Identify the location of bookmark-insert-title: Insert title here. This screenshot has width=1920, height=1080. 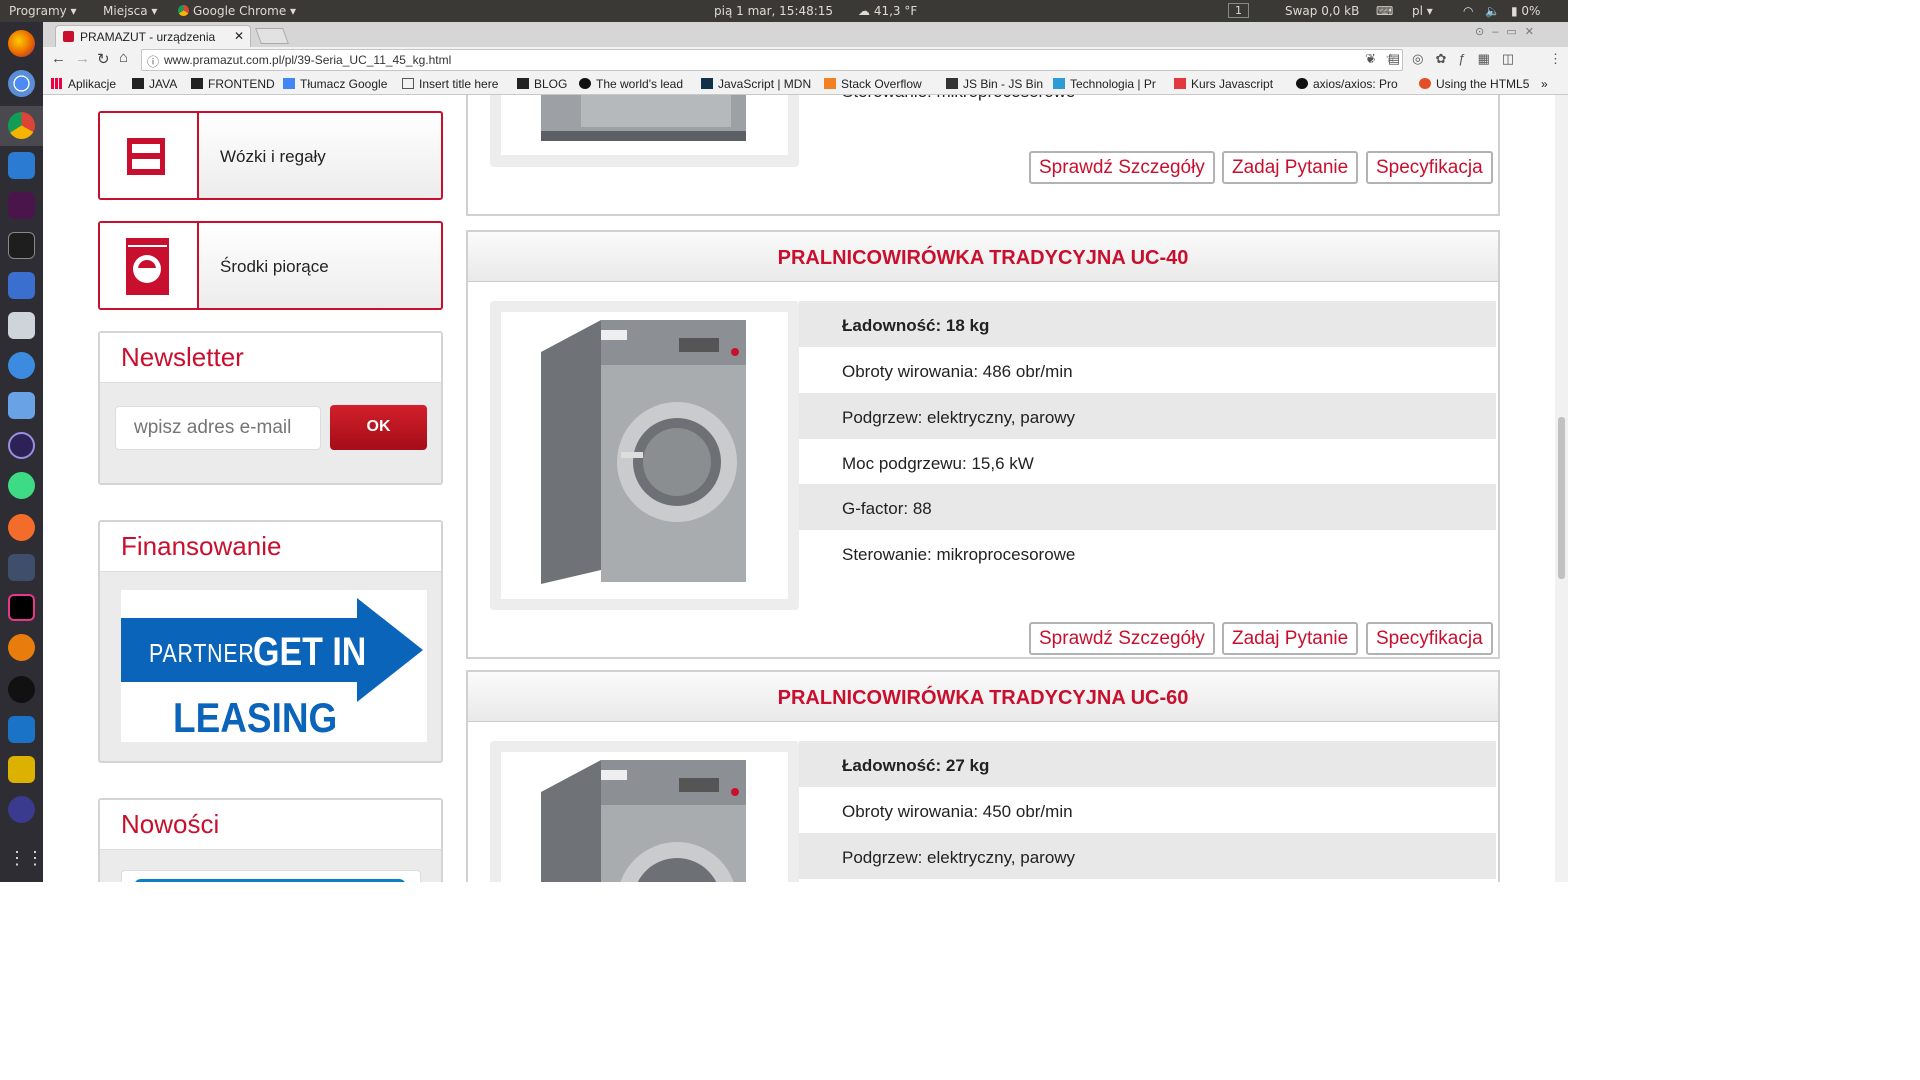
(450, 84).